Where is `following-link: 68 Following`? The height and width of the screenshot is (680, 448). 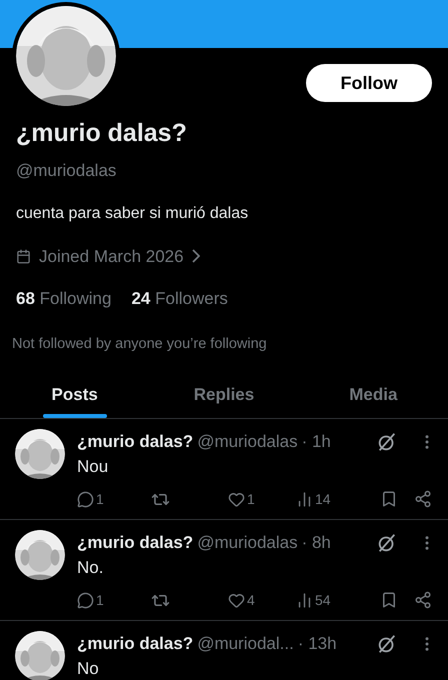 following-link: 68 Following is located at coordinates (64, 299).